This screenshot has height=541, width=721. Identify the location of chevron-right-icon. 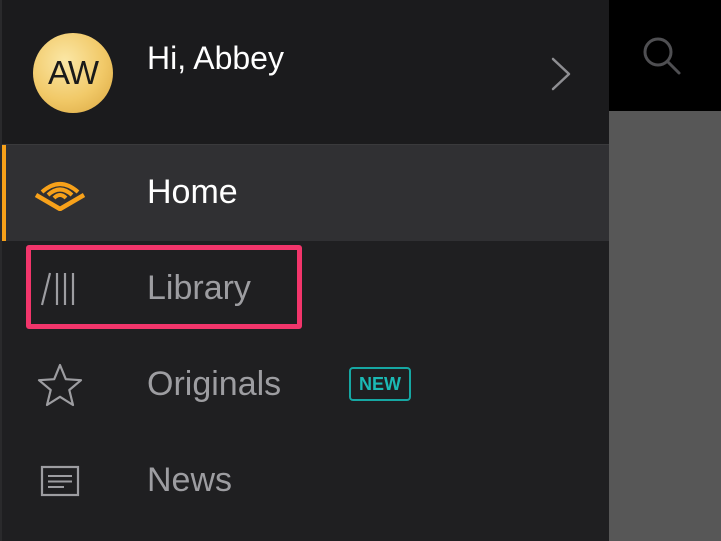
(561, 74).